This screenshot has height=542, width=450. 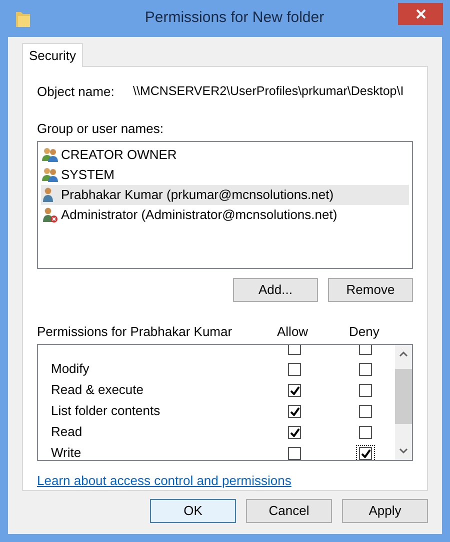 What do you see at coordinates (193, 511) in the screenshot?
I see `dialog-button: OK` at bounding box center [193, 511].